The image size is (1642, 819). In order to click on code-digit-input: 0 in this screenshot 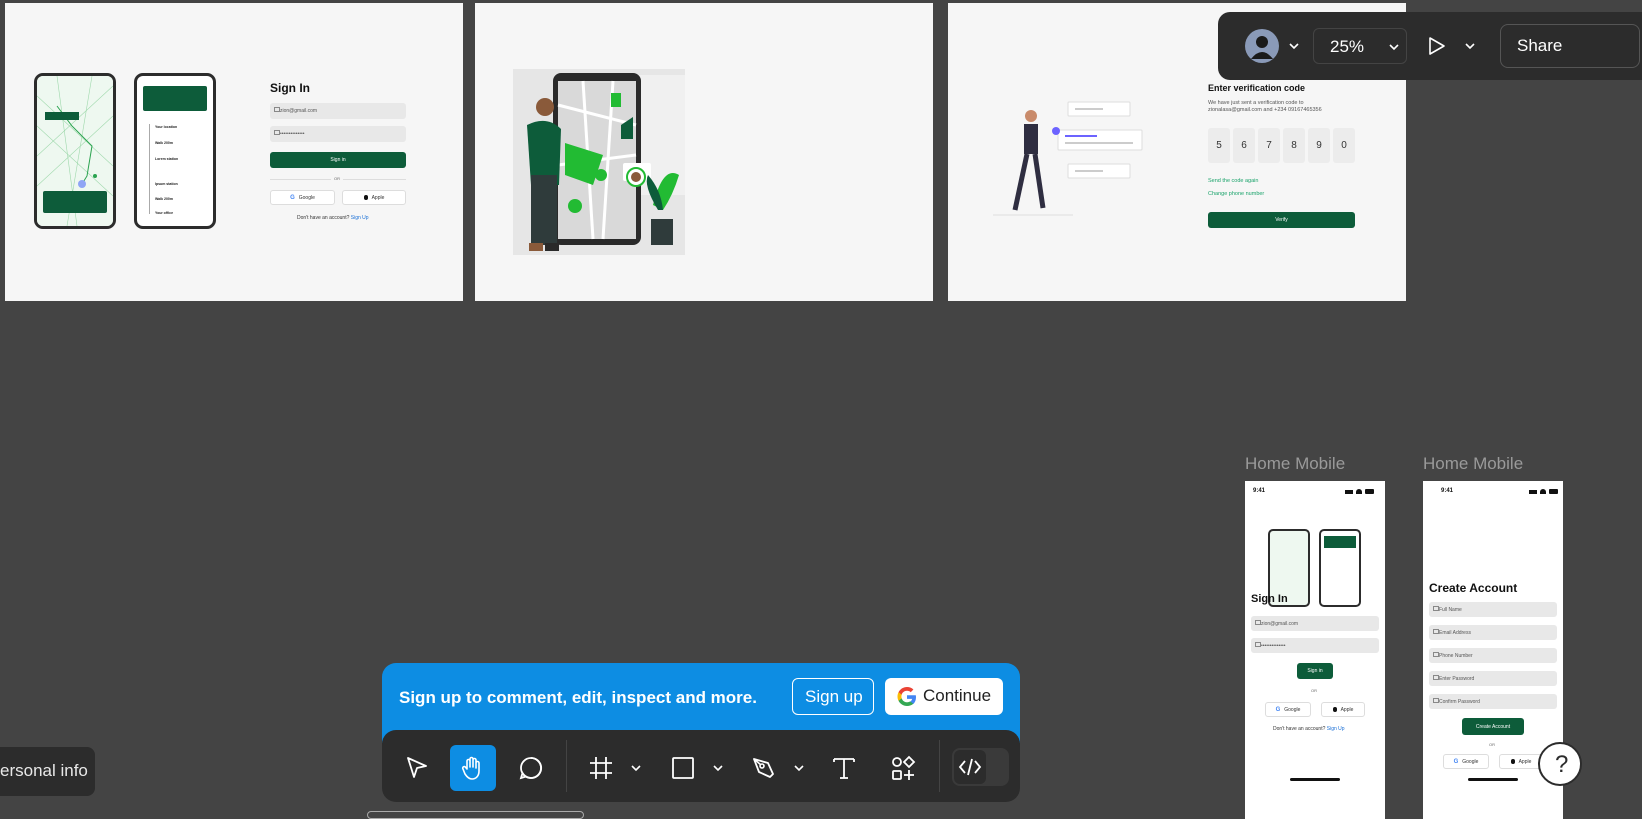, I will do `click(1344, 145)`.